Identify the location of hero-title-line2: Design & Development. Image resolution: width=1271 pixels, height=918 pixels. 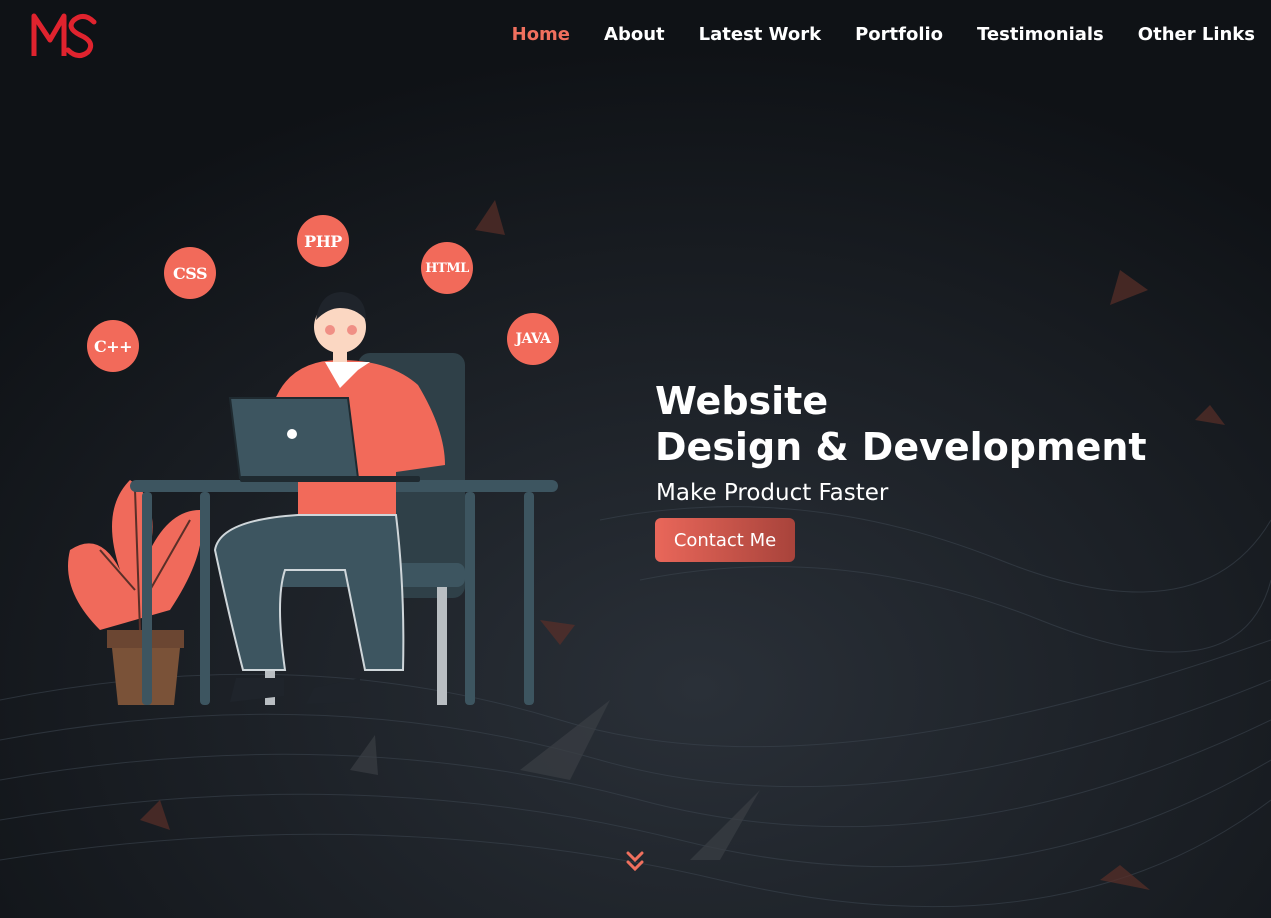
(901, 447).